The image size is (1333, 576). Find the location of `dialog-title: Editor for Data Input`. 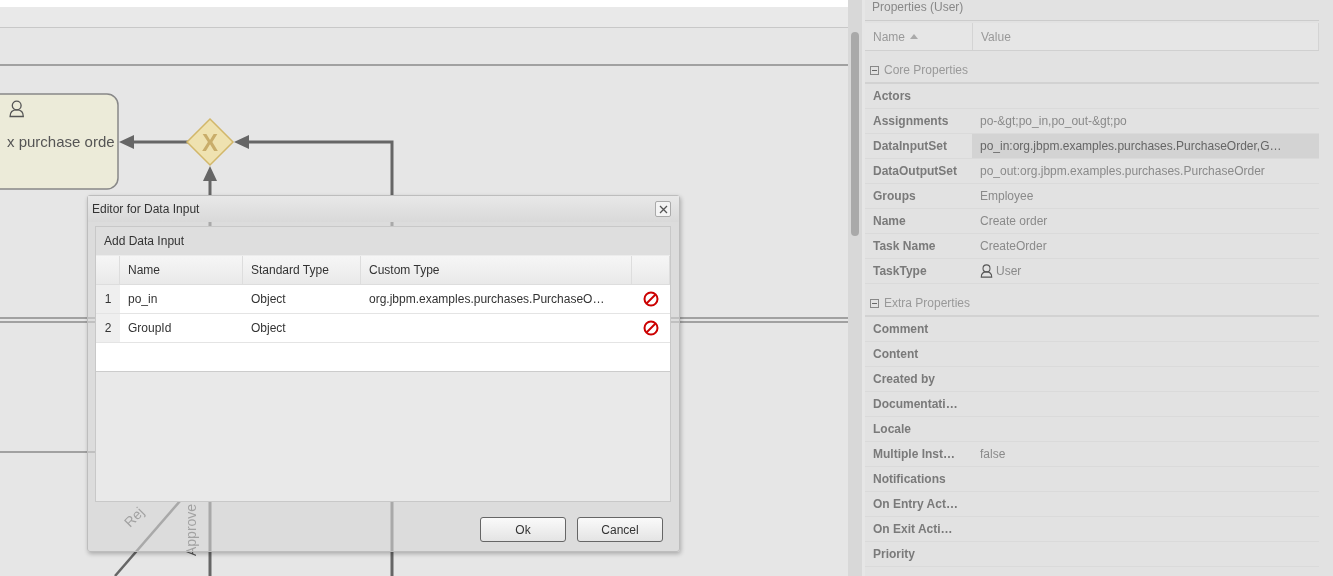

dialog-title: Editor for Data Input is located at coordinates (146, 209).